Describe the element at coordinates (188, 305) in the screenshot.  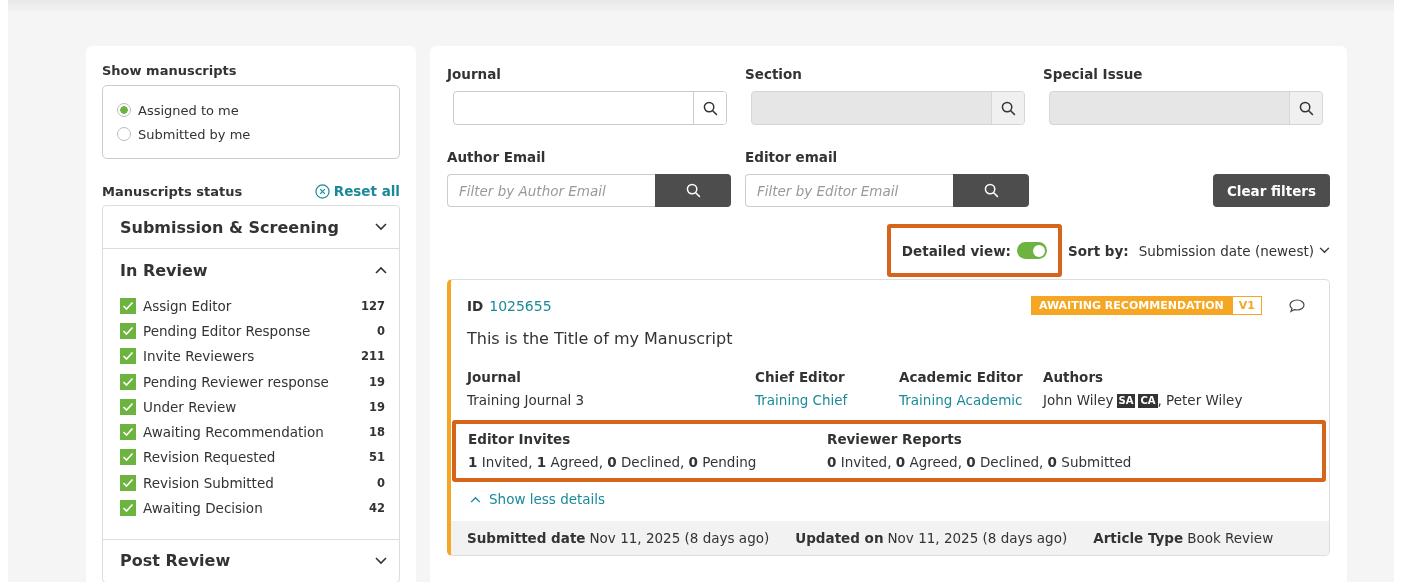
I see `status-label: Assign Editor` at that location.